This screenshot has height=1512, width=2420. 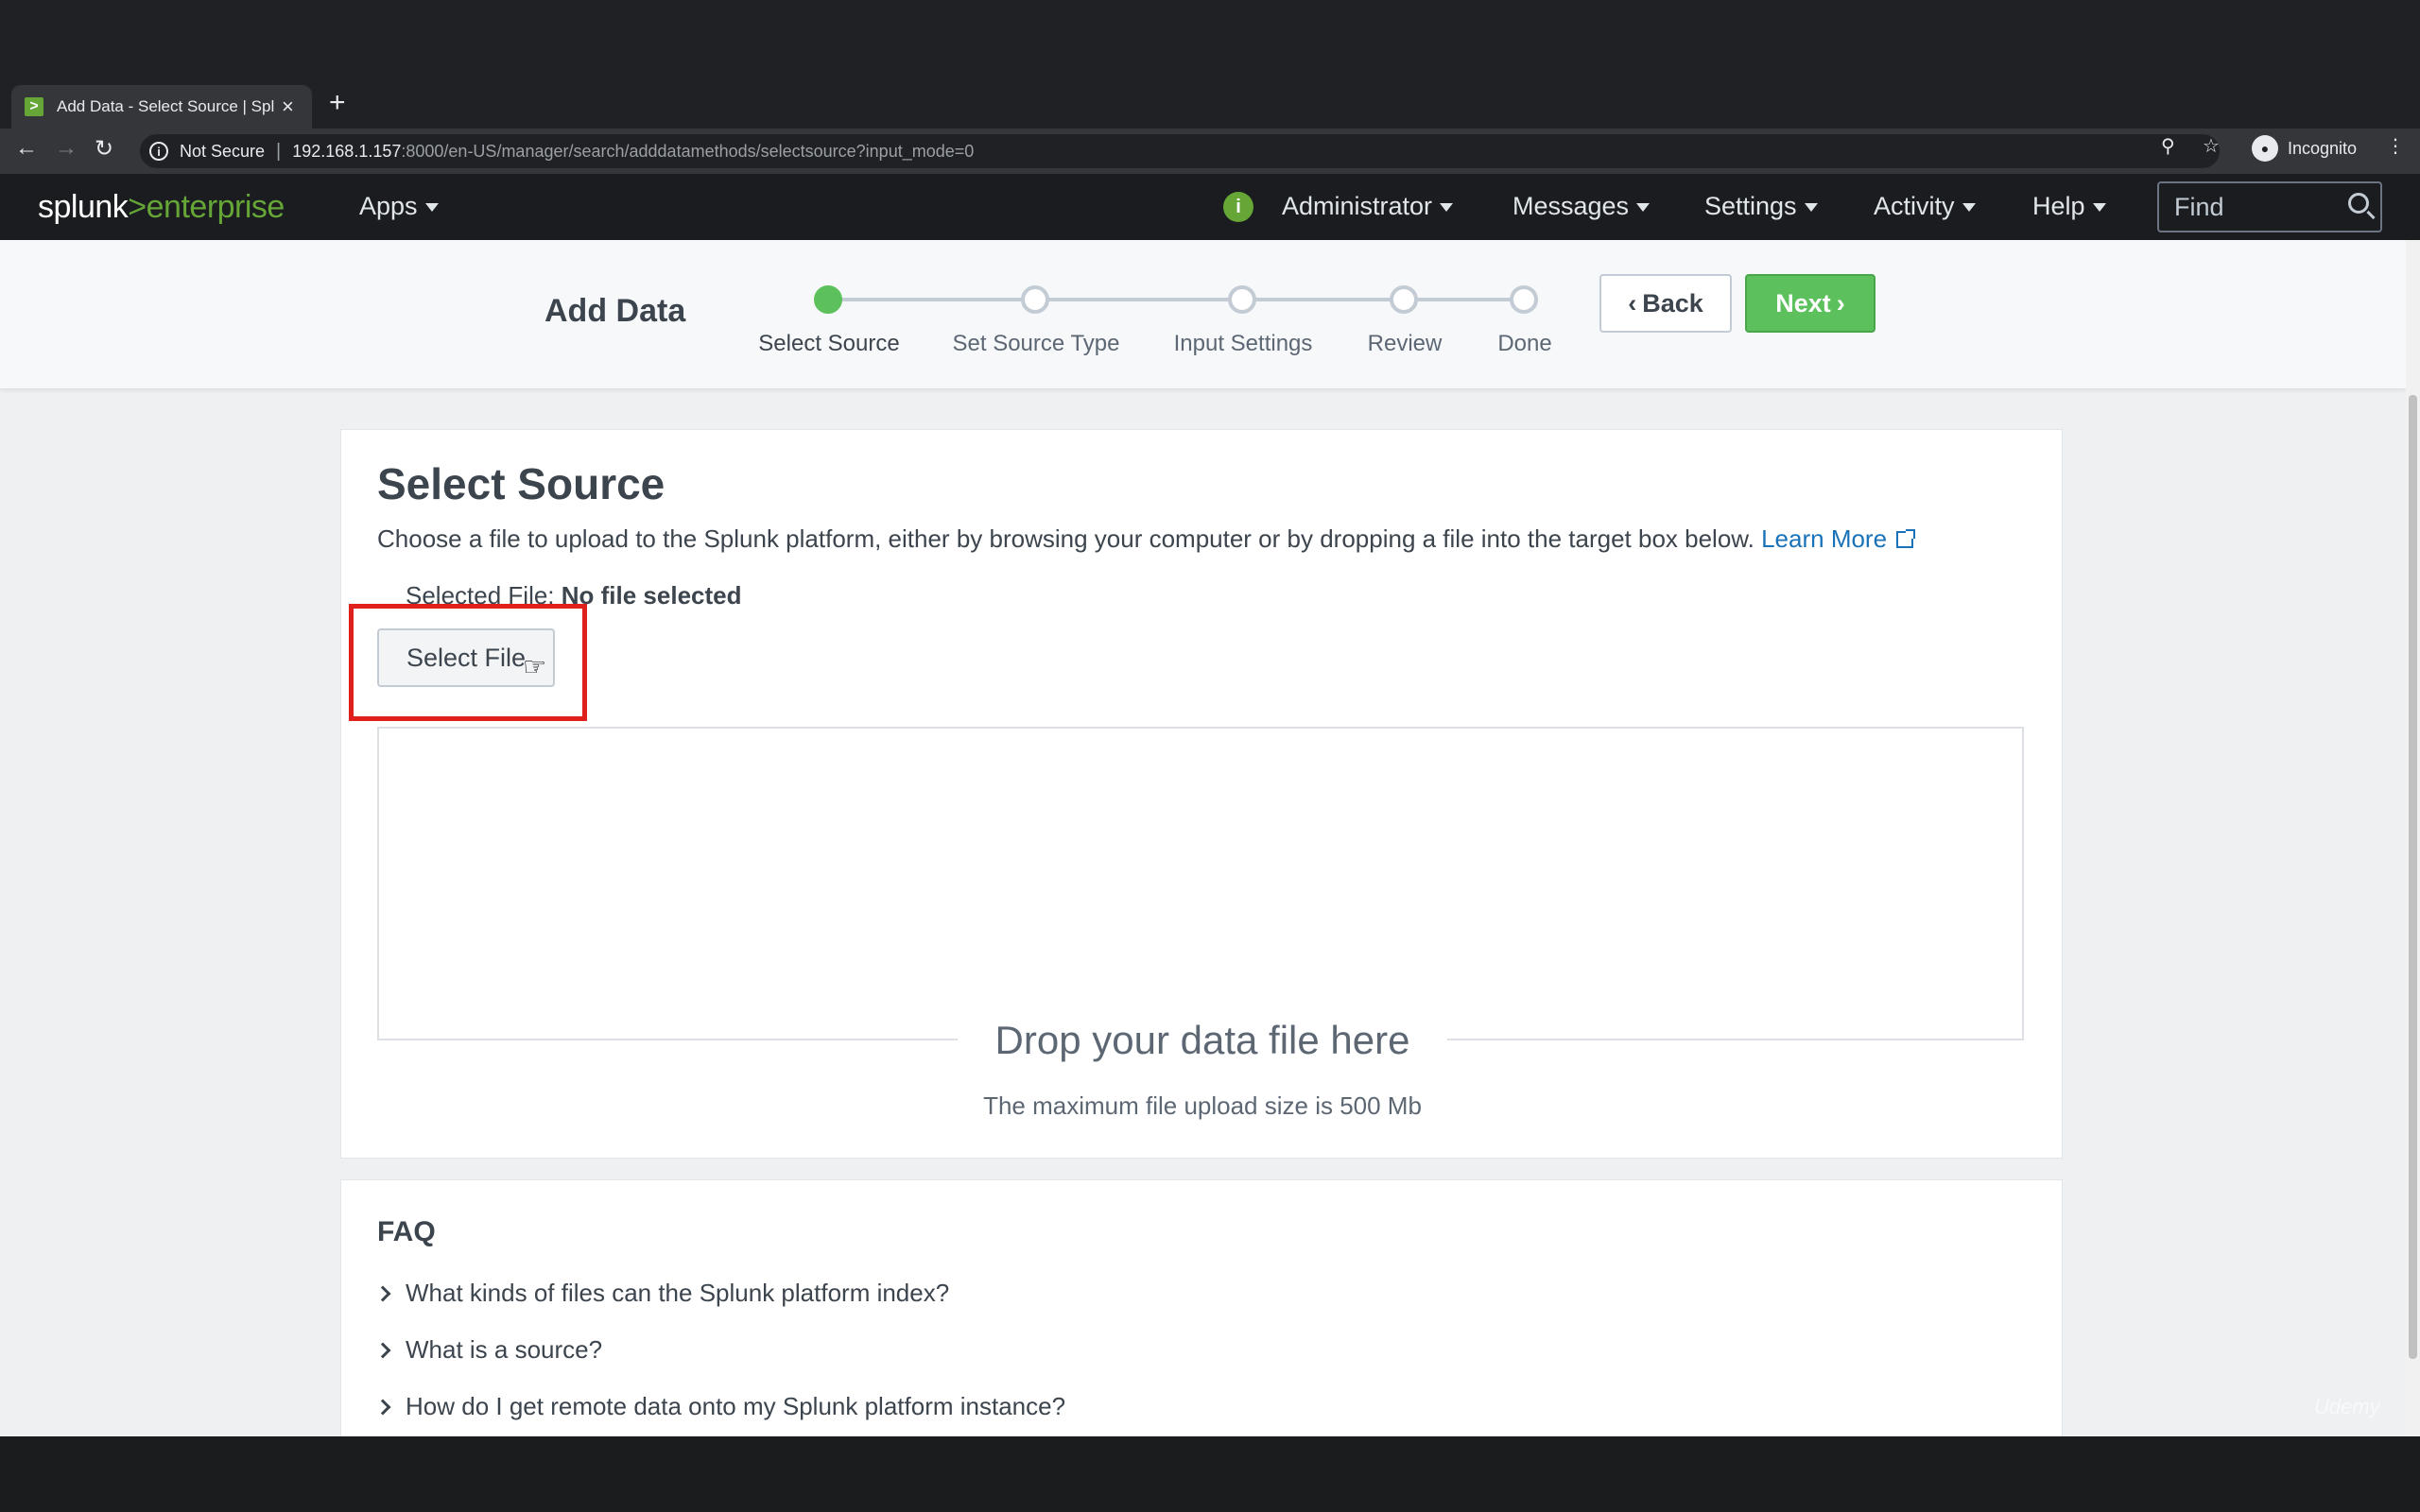 I want to click on splunk-logo: splunk>enterprise, so click(x=161, y=207).